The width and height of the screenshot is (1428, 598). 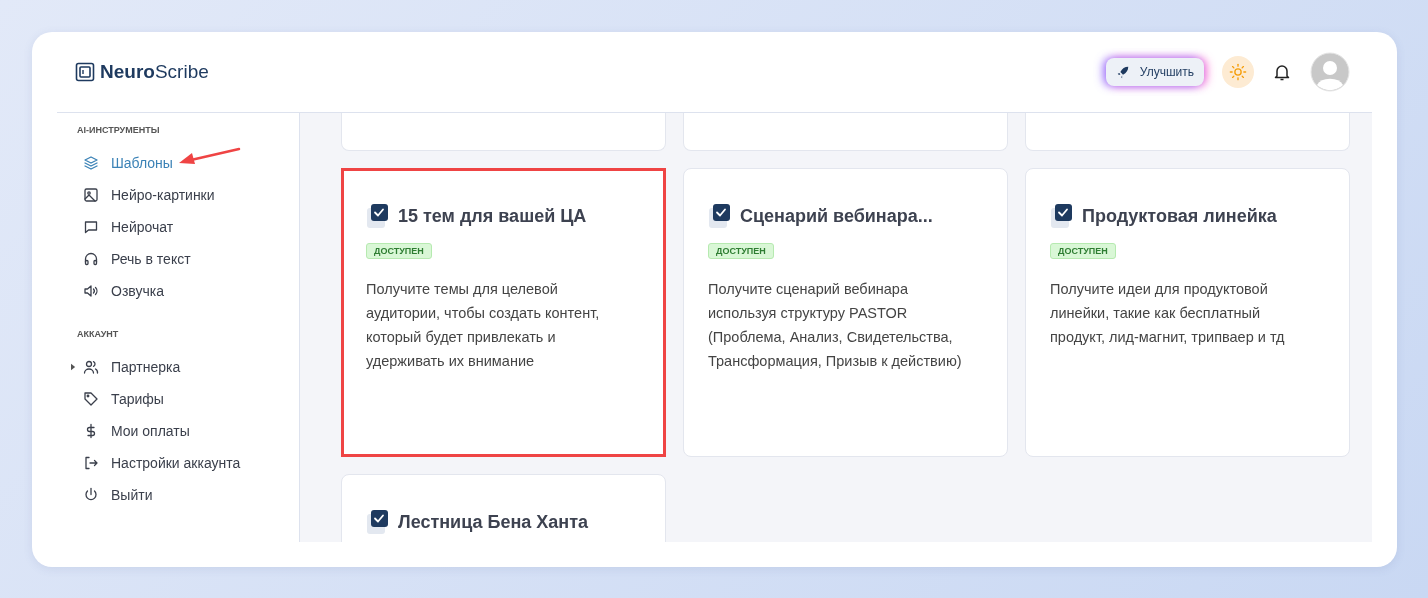 I want to click on caret-icon, so click(x=73, y=367).